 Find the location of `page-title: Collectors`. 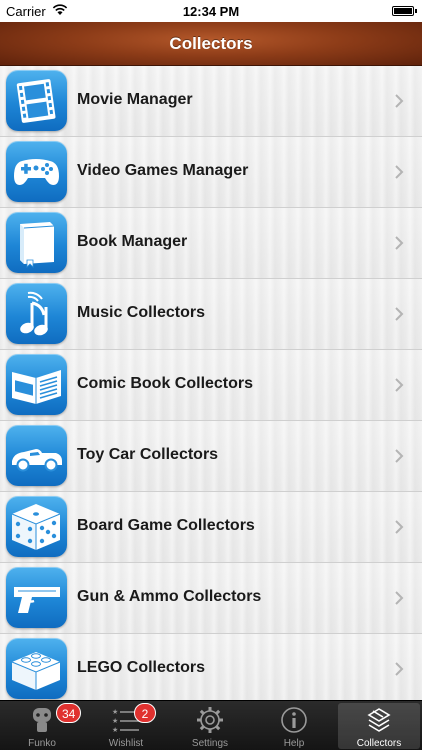

page-title: Collectors is located at coordinates (211, 43).